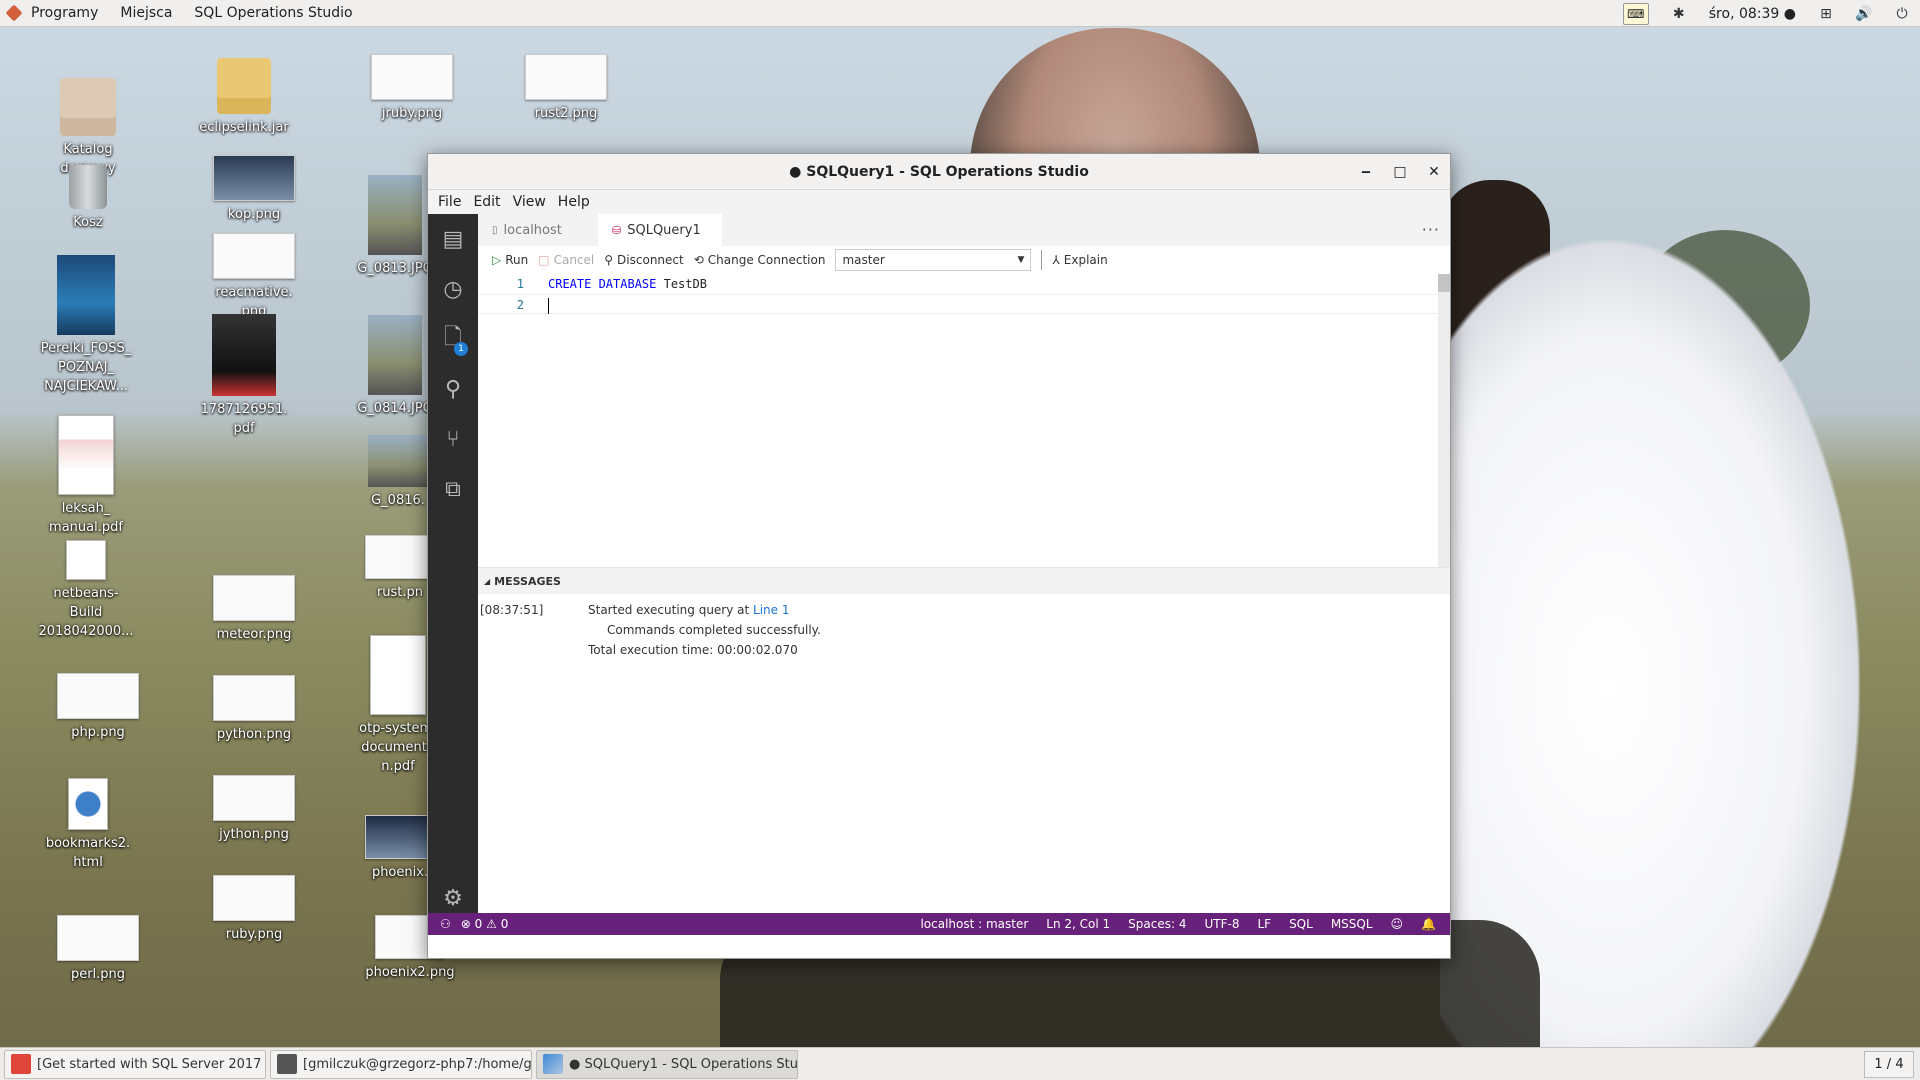 The height and width of the screenshot is (1080, 1920). Describe the element at coordinates (538, 230) in the screenshot. I see `tab-localhost: ▯ localhost` at that location.